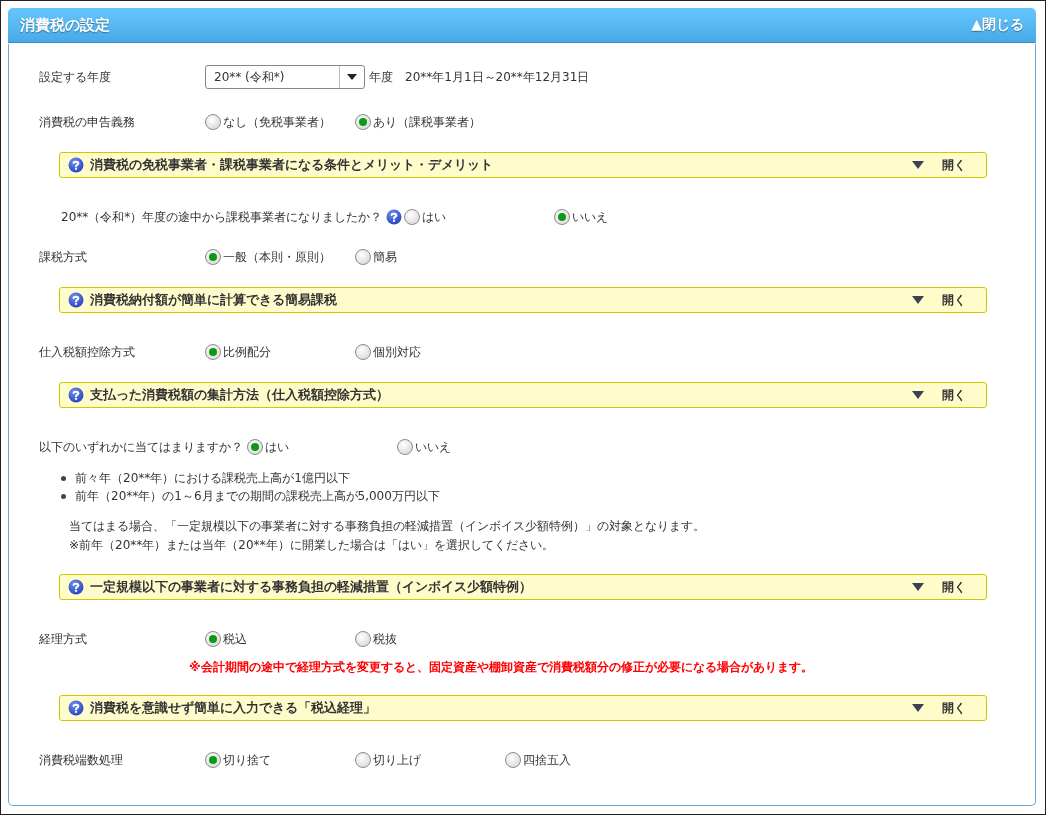  Describe the element at coordinates (523, 708) in the screenshot. I see `help-bar: 消費税を意識せず簡単に入力できる「税込経理」 開く` at that location.